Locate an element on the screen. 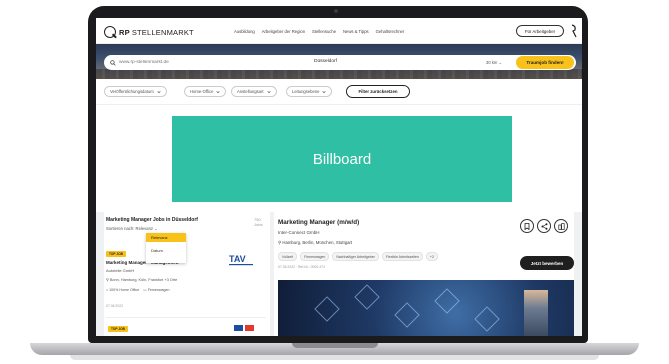  sort-option-date: Datum is located at coordinates (166, 250).